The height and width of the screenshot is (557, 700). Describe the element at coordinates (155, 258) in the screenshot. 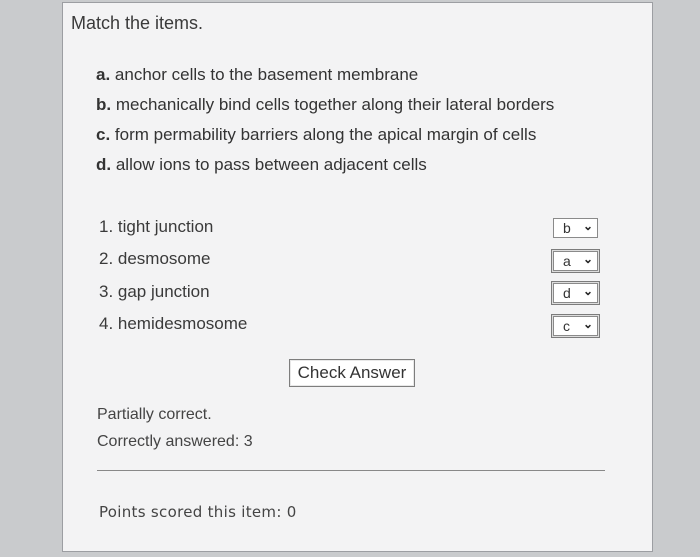

I see `item-desmosome: 2. desmosome` at that location.